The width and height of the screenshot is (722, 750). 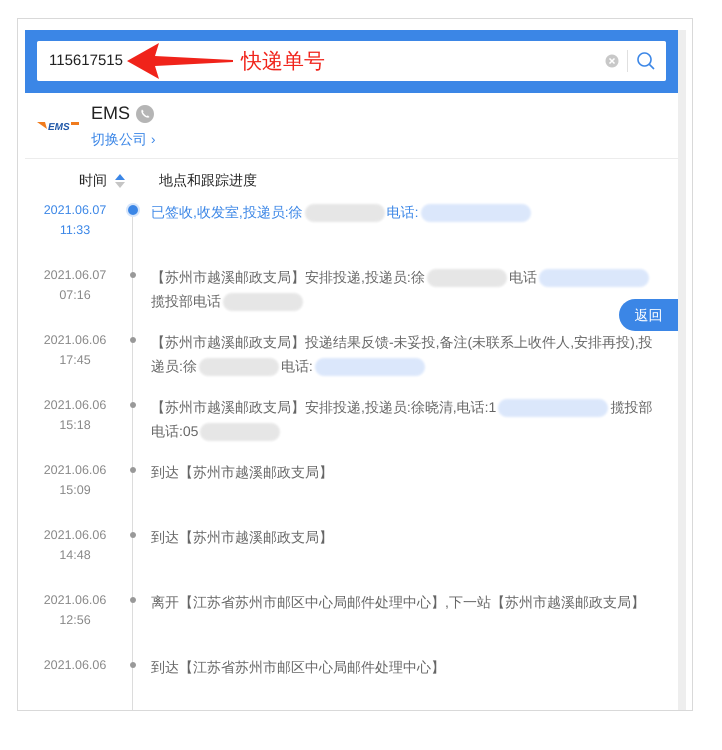 I want to click on event-time: 2021.06.07 07:16, so click(x=75, y=285).